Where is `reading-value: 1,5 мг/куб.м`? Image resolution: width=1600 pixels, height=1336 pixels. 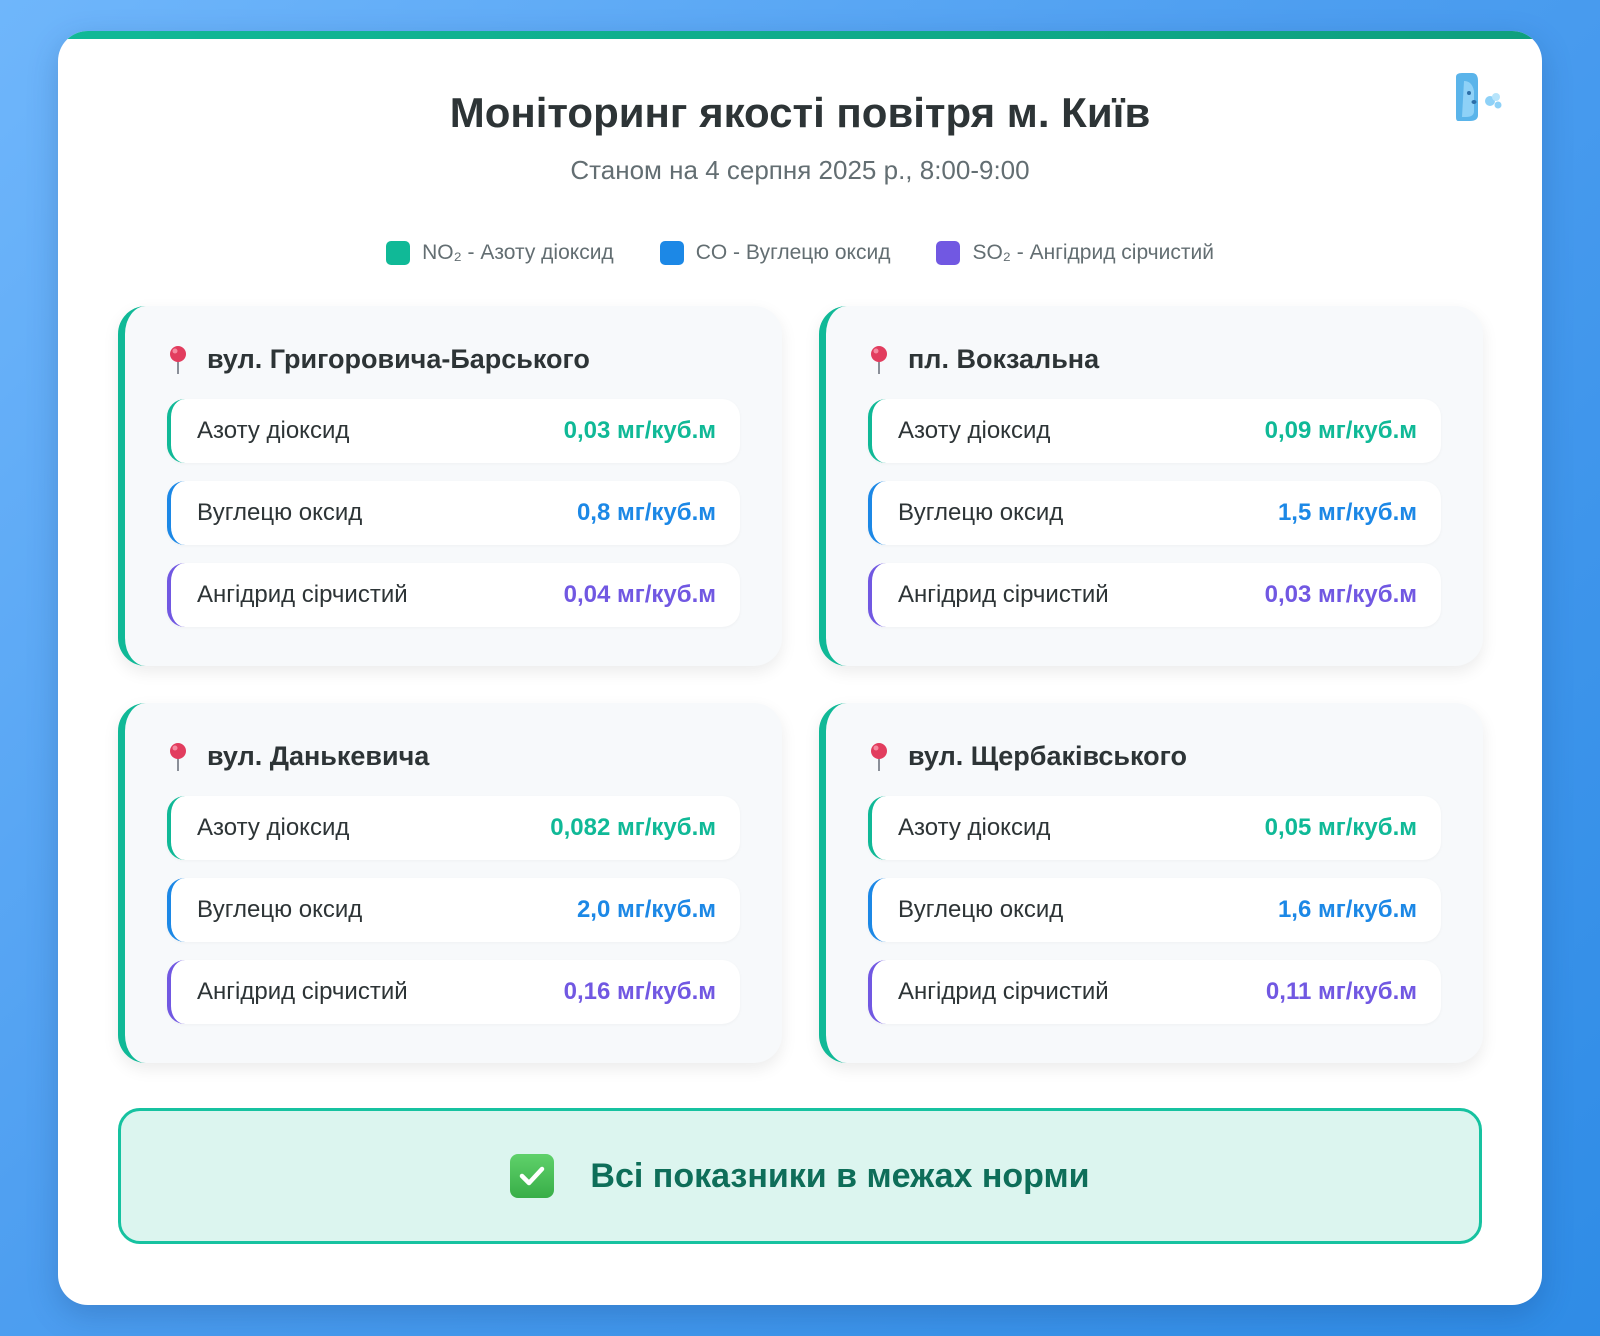
reading-value: 1,5 мг/куб.м is located at coordinates (1347, 512).